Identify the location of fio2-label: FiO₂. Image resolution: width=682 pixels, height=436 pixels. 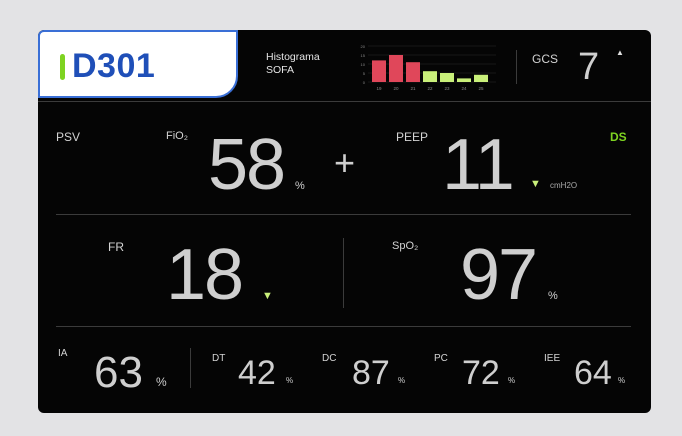
(177, 136).